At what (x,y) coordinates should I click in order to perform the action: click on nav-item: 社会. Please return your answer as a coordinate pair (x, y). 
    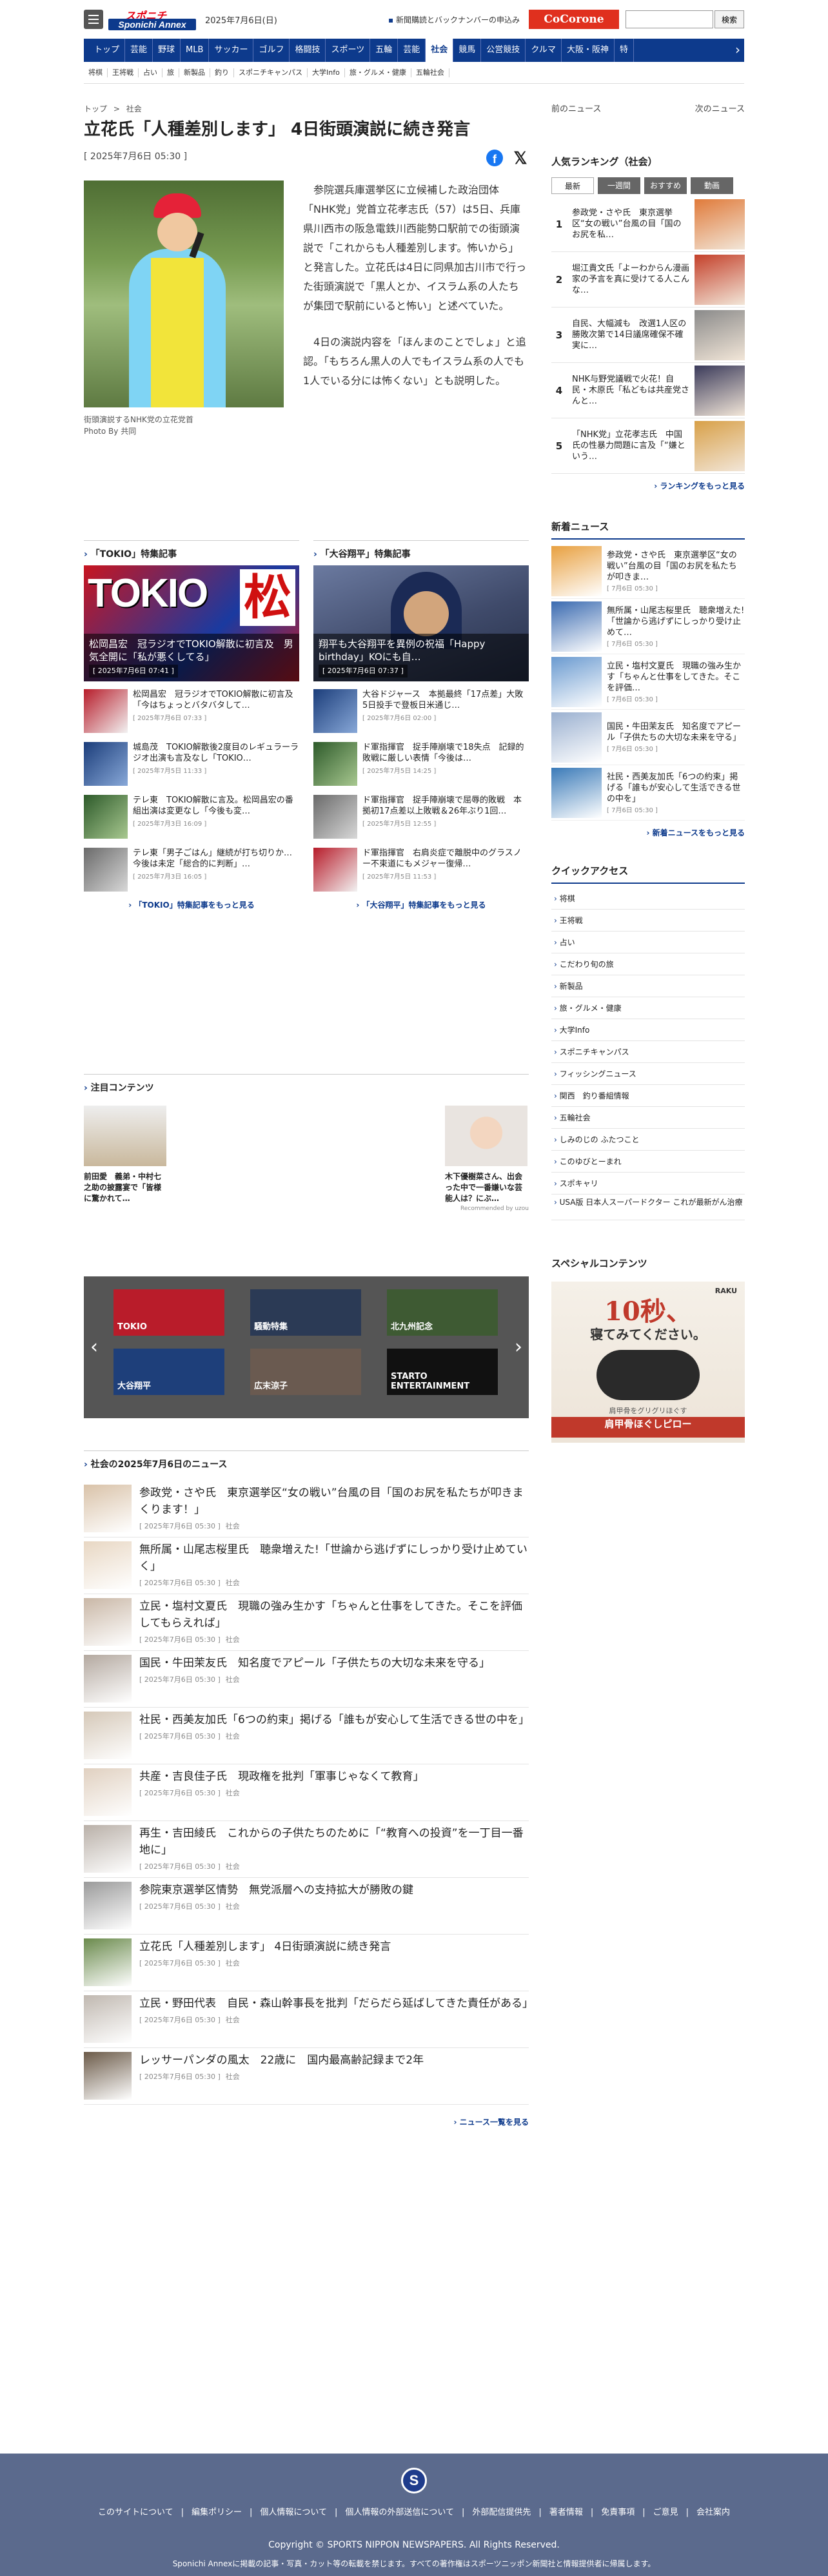
    Looking at the image, I should click on (440, 51).